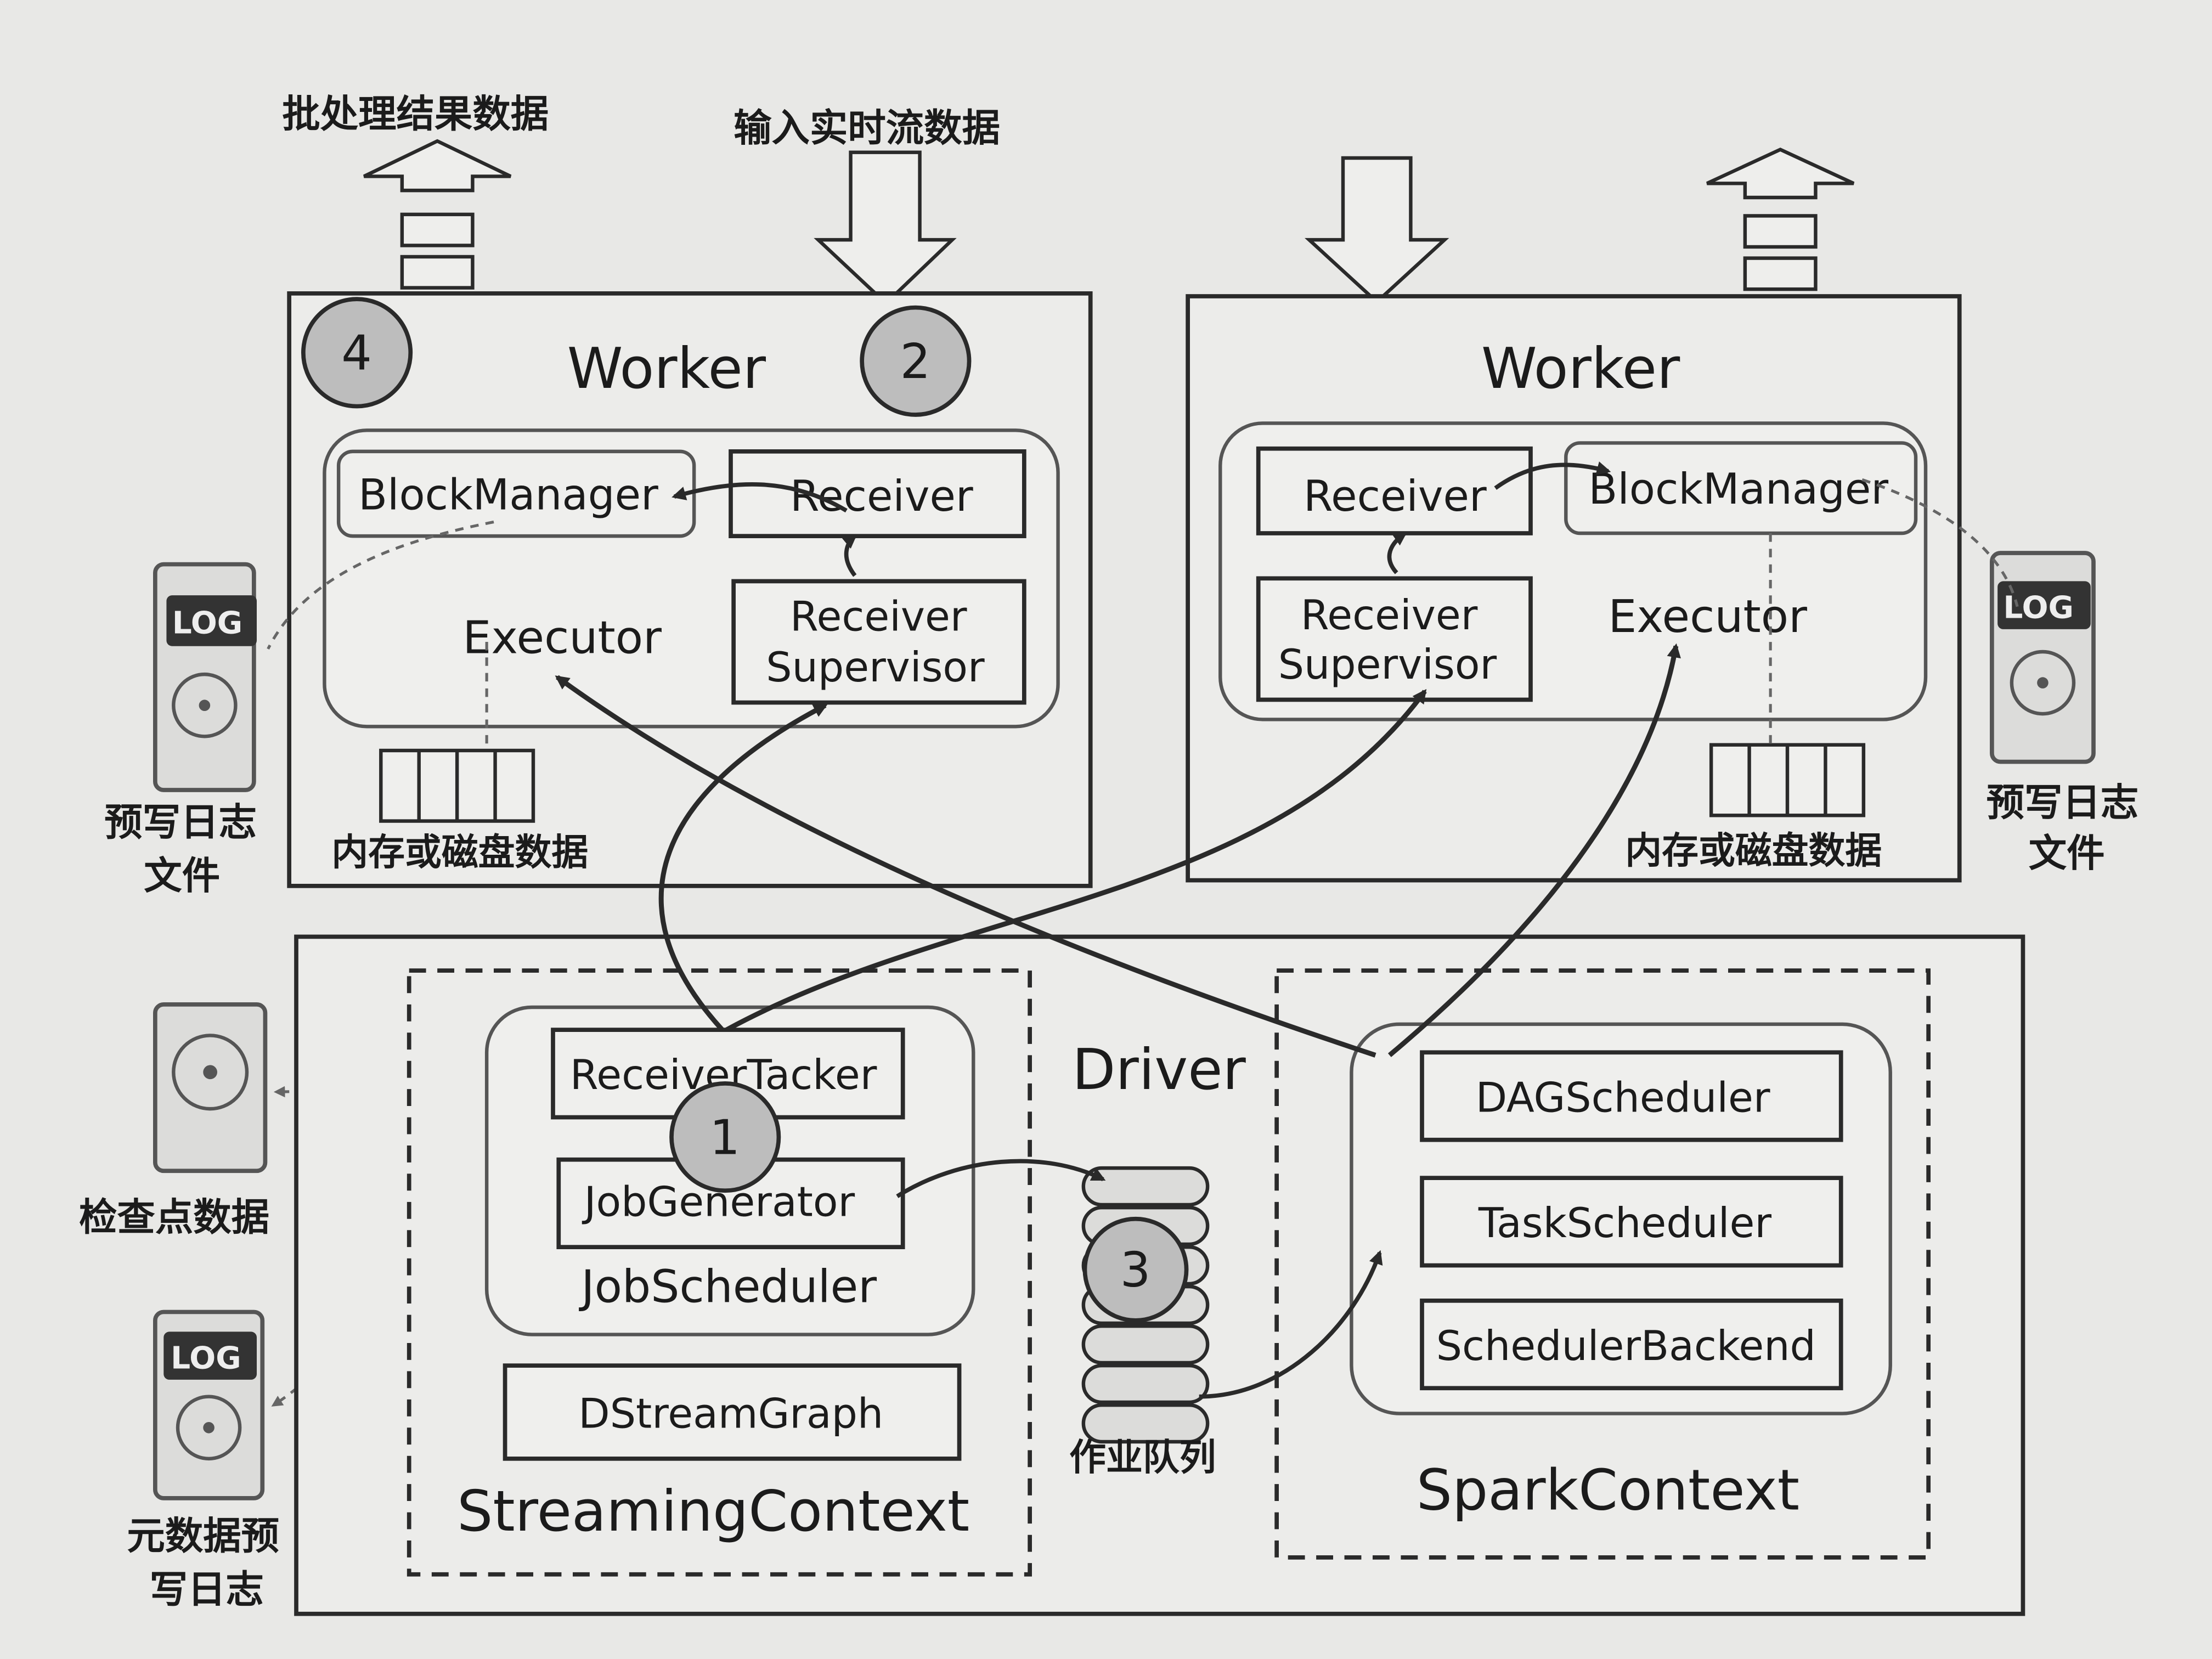 This screenshot has width=2212, height=1659. What do you see at coordinates (878, 616) in the screenshot?
I see `receiver-supervisor-line1: Receiver` at bounding box center [878, 616].